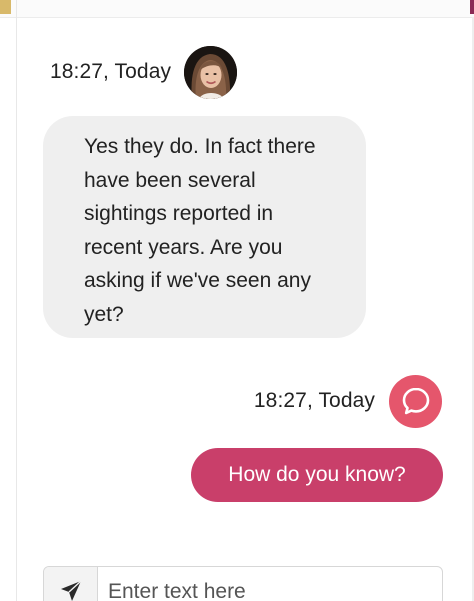 The image size is (474, 601). Describe the element at coordinates (16, 300) in the screenshot. I see `left-divider` at that location.